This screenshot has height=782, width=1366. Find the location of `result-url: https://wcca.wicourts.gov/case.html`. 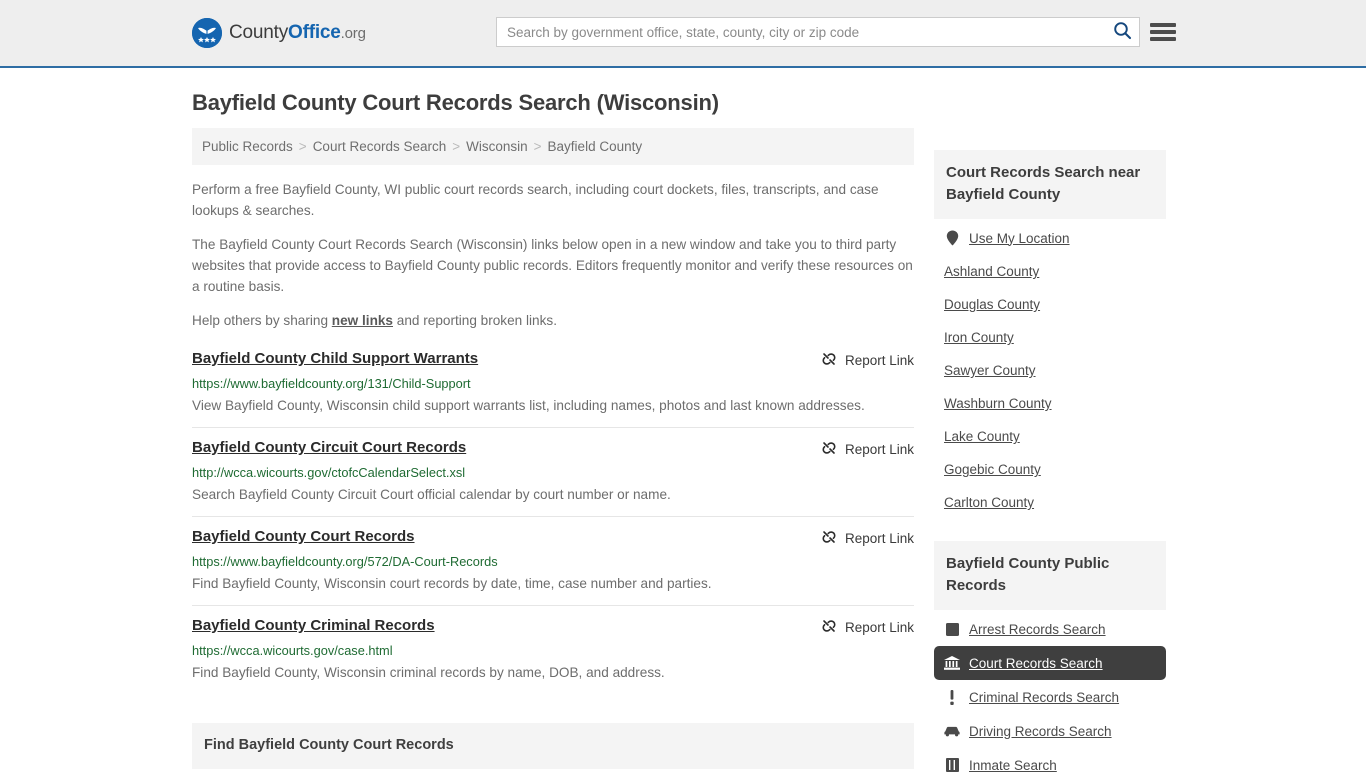

result-url: https://wcca.wicourts.gov/case.html is located at coordinates (553, 650).